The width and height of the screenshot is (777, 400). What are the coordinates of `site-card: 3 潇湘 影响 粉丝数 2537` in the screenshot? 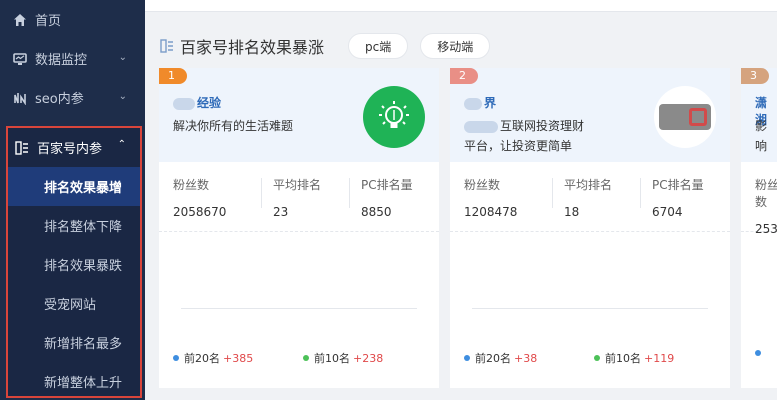 It's located at (759, 228).